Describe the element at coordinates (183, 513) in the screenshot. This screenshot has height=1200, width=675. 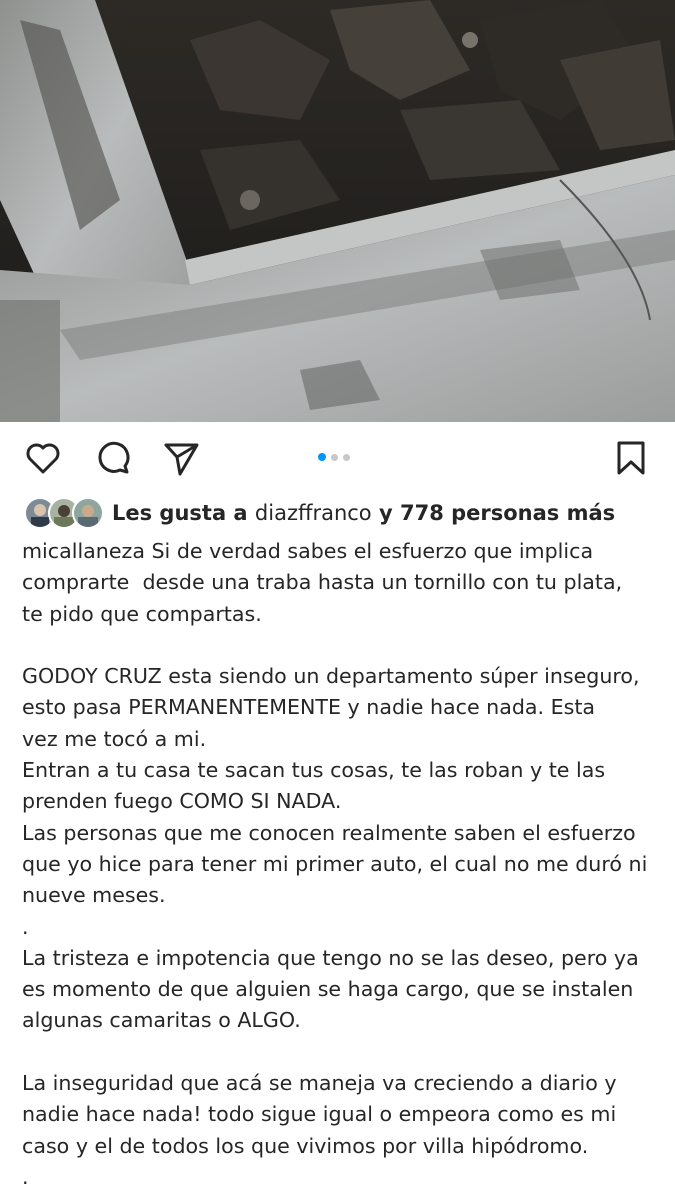
I see `likes-prefix: Les gusta a` at that location.